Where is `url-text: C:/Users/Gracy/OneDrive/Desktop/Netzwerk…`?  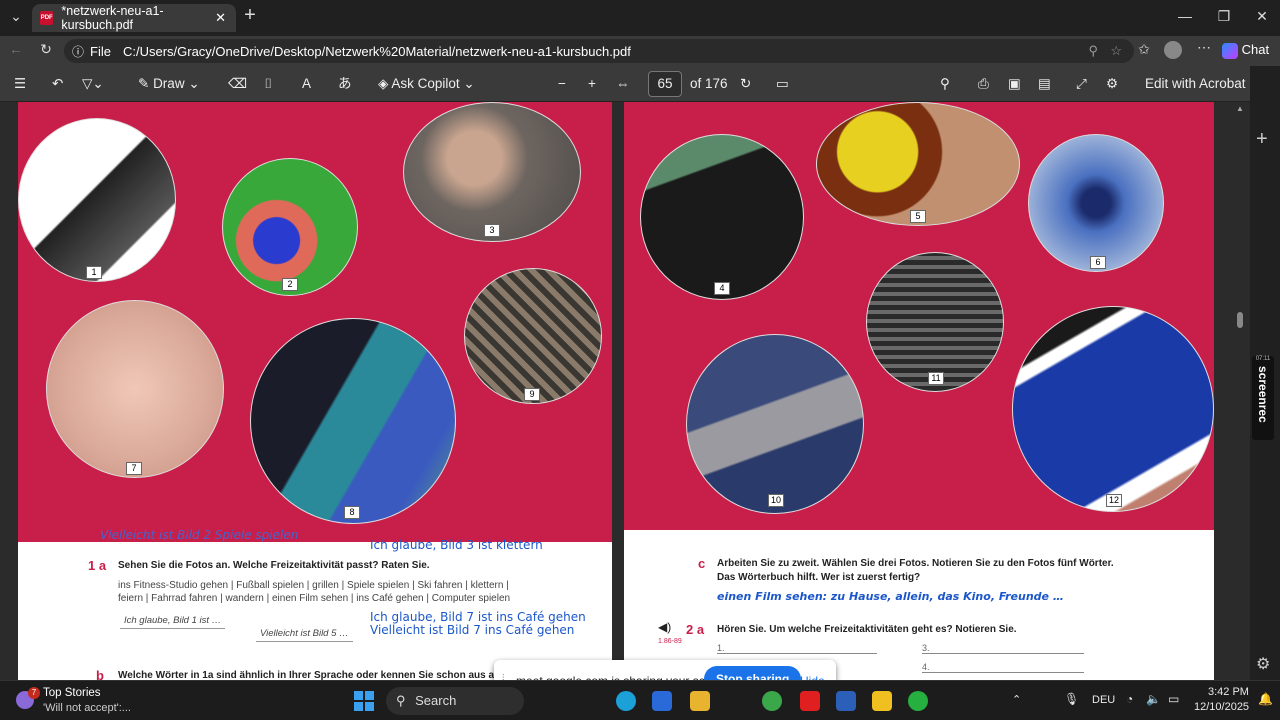
url-text: C:/Users/Gracy/OneDrive/Desktop/Netzwerk… is located at coordinates (376, 51).